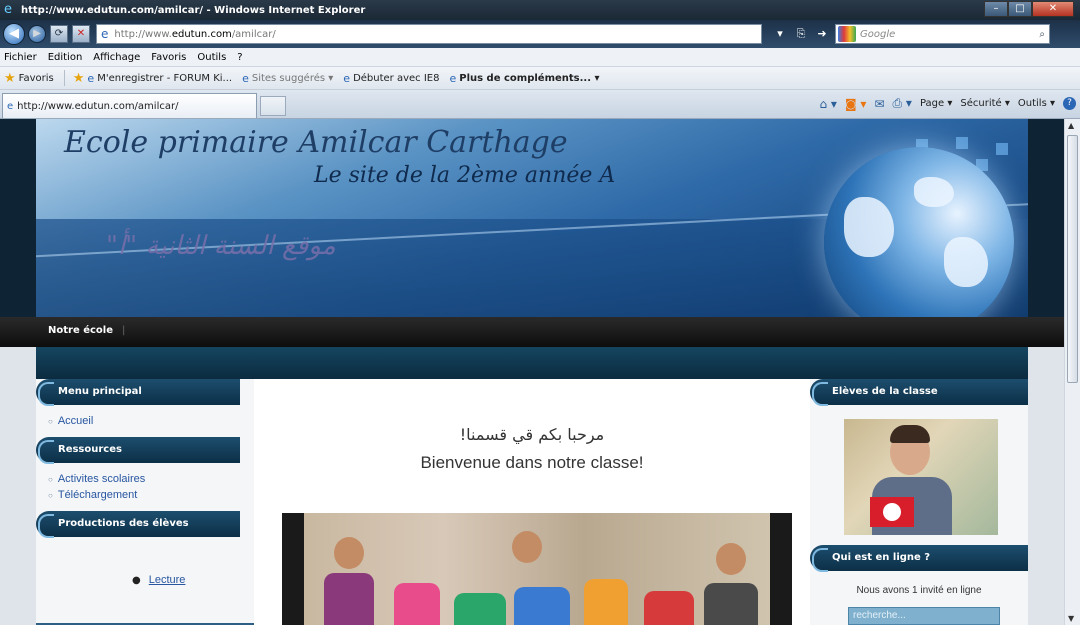 Image resolution: width=1080 pixels, height=625 pixels. Describe the element at coordinates (996, 9) in the screenshot. I see `minimize-button: –` at that location.